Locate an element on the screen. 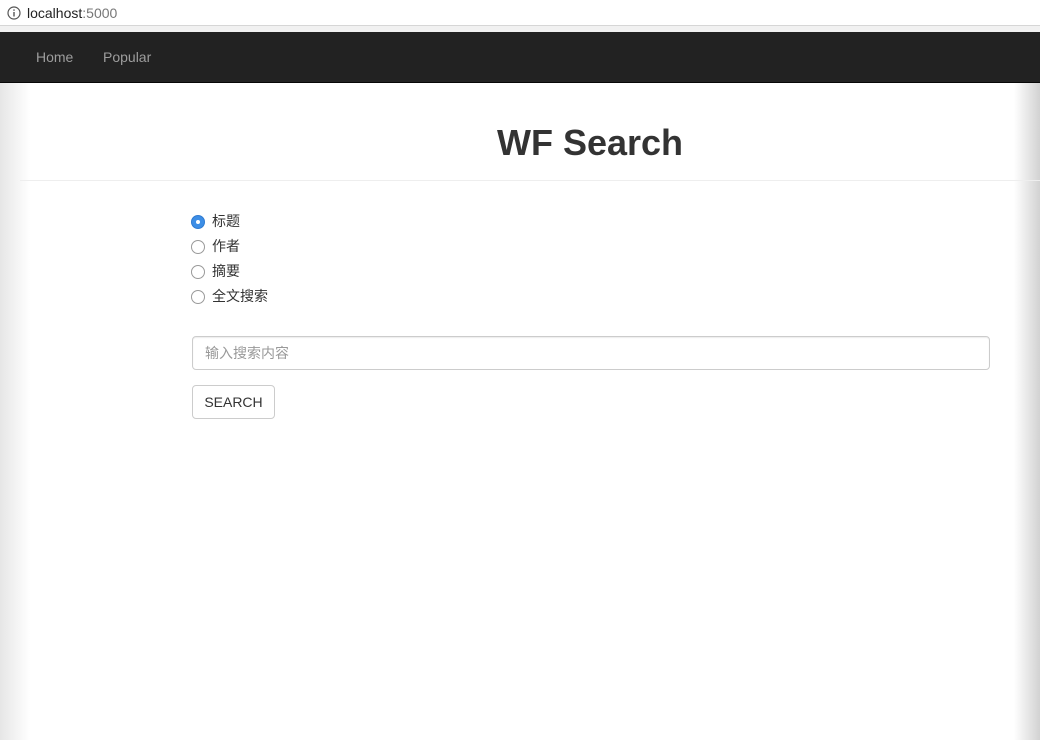  radio-button-title is located at coordinates (198, 222).